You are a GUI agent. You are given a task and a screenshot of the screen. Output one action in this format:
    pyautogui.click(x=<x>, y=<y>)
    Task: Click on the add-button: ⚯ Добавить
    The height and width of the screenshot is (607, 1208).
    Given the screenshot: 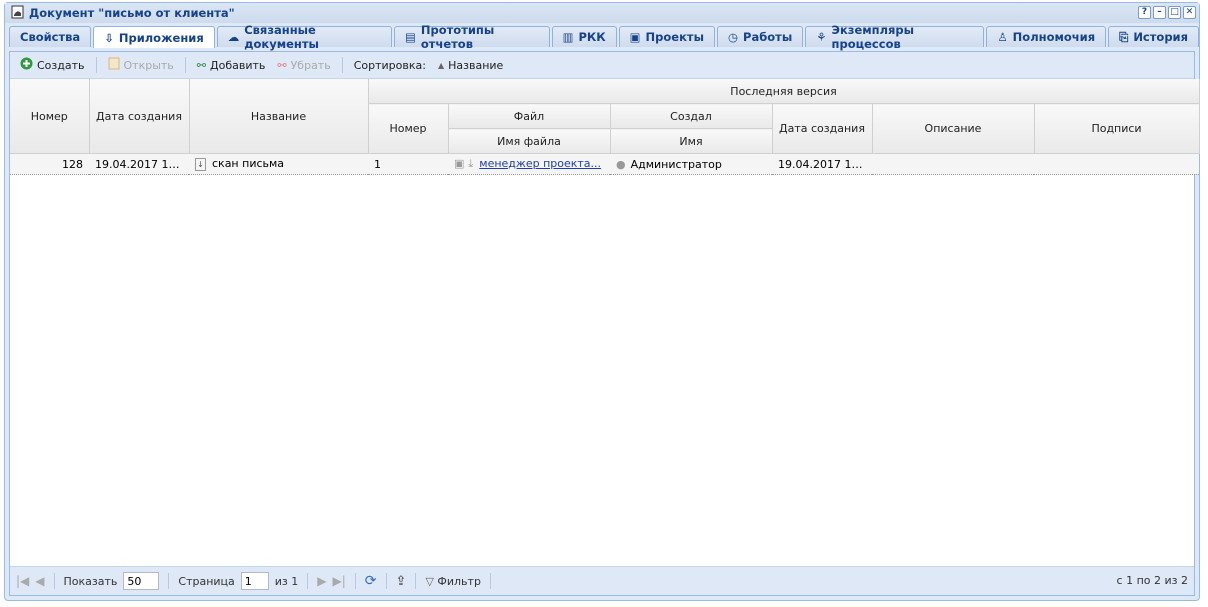 What is the action you would take?
    pyautogui.click(x=231, y=65)
    